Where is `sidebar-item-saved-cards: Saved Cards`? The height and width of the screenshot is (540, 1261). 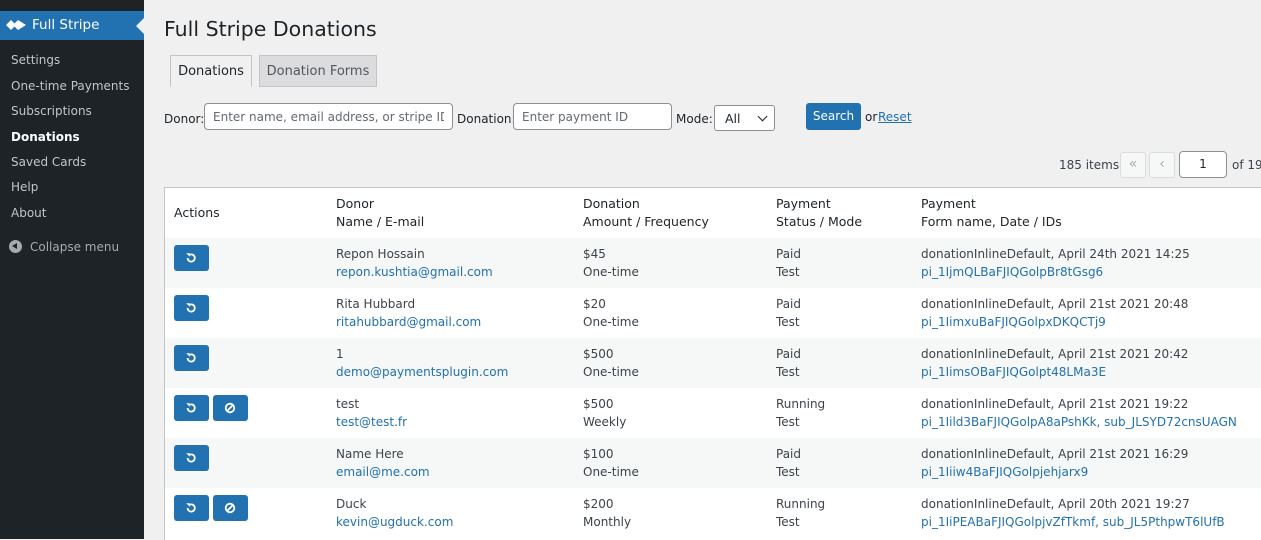 sidebar-item-saved-cards: Saved Cards is located at coordinates (48, 162).